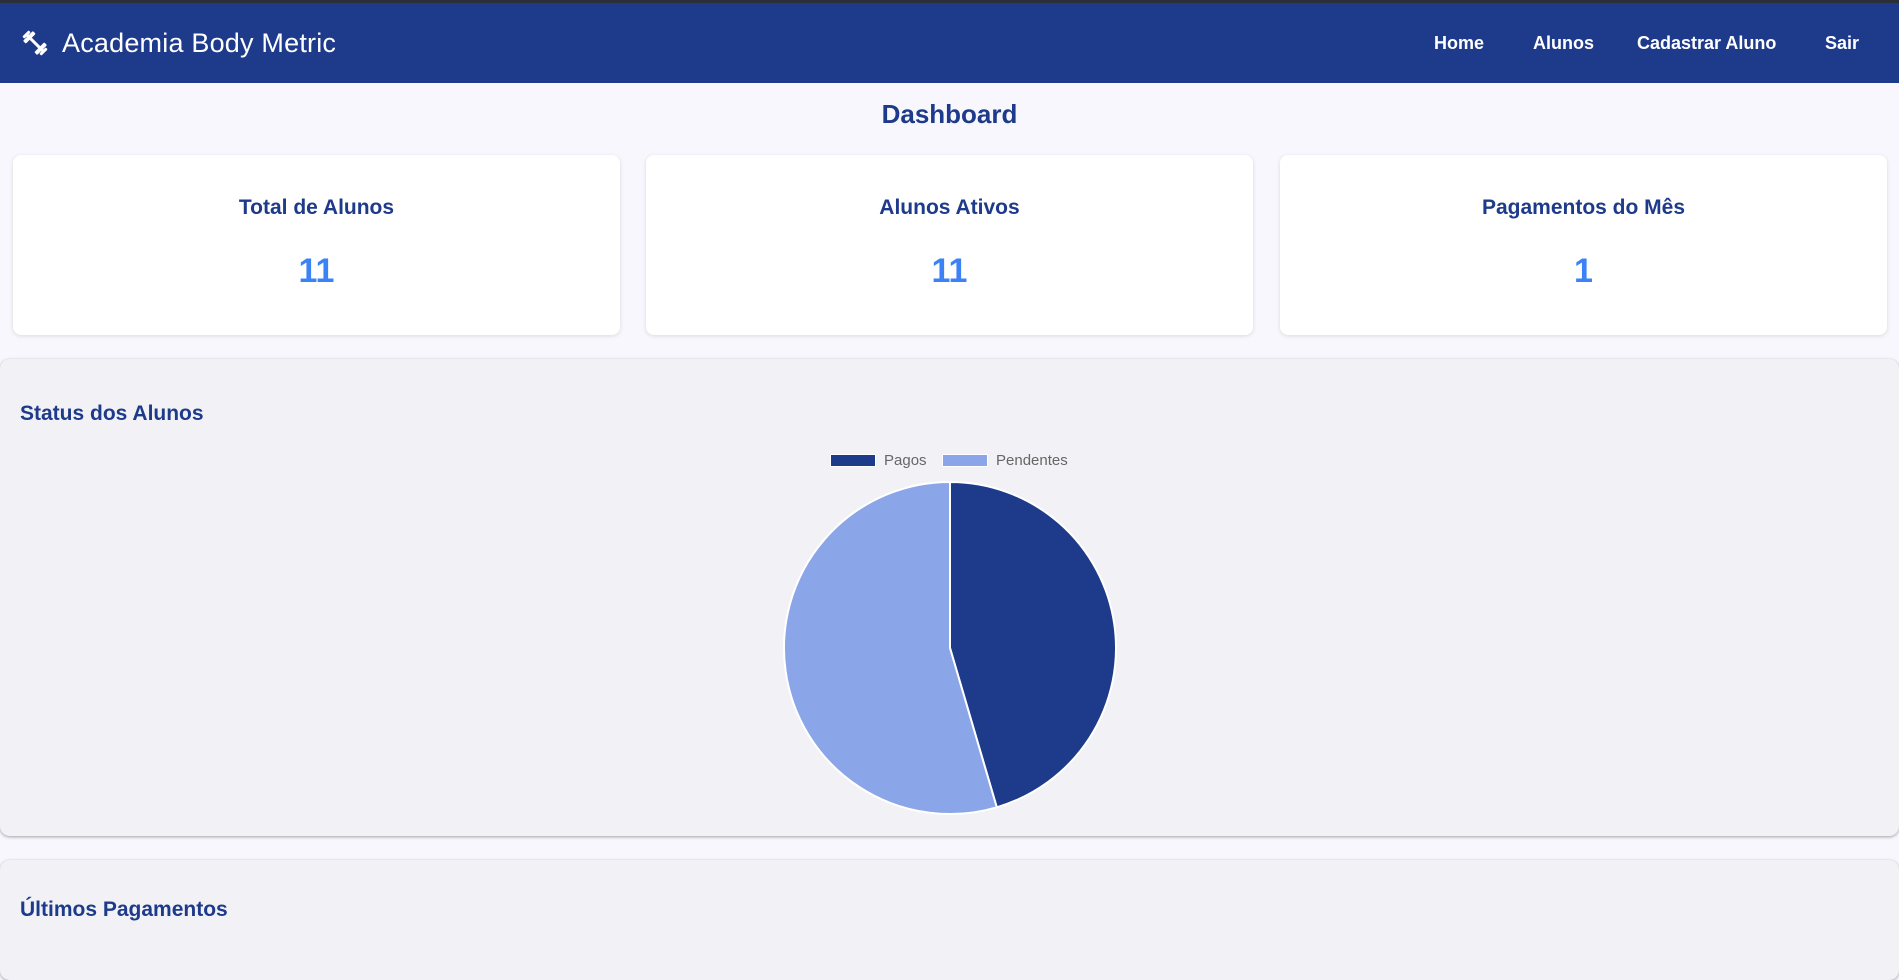 Image resolution: width=1899 pixels, height=980 pixels. I want to click on payments-panel-title: Últimos Pagamentos, so click(124, 909).